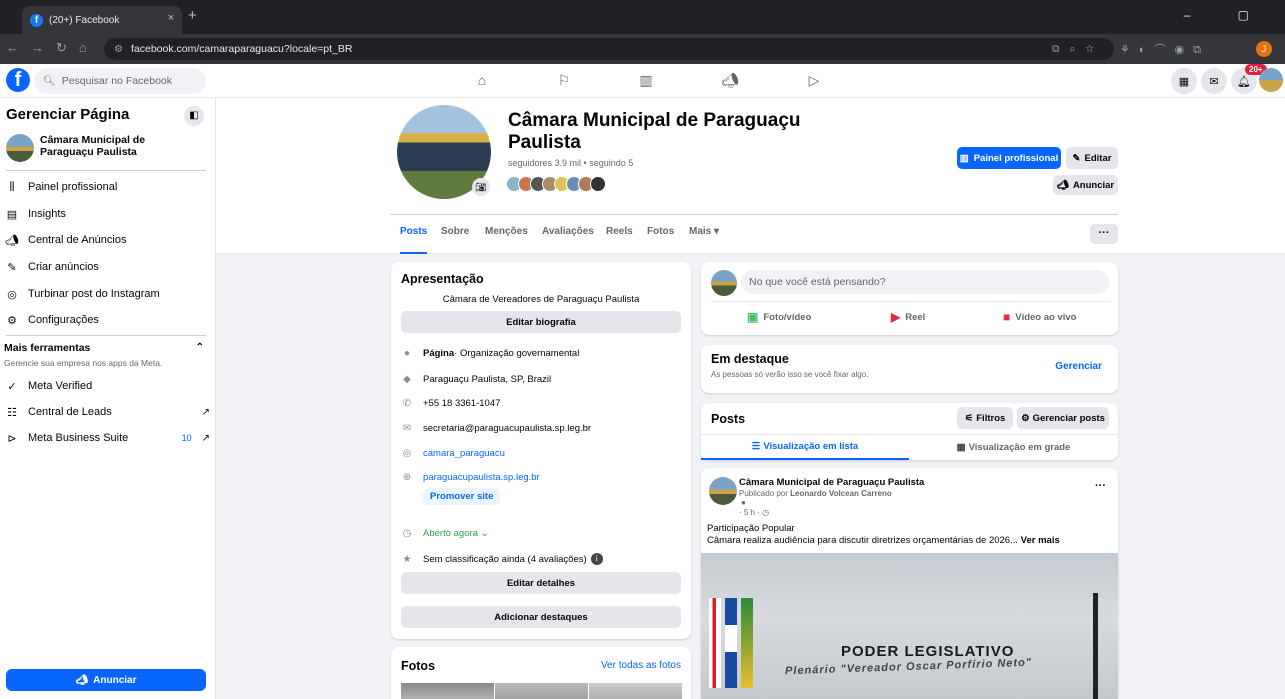 This screenshot has height=699, width=1285. What do you see at coordinates (1013, 447) in the screenshot?
I see `grid-view-tab: ▦ Visualização em grade` at bounding box center [1013, 447].